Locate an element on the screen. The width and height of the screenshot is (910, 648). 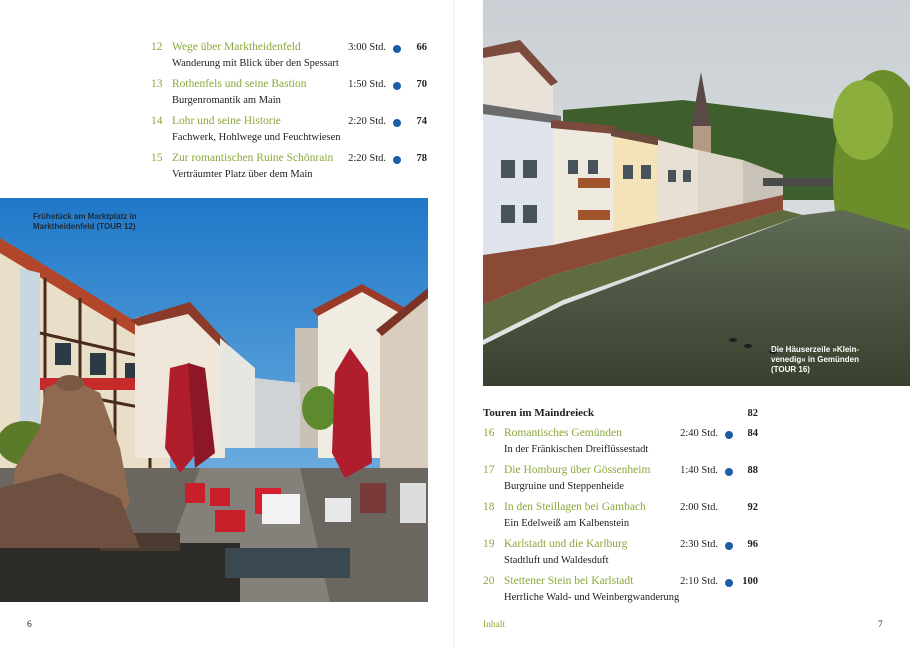
section-page-number: 82 is located at coordinates (753, 413).